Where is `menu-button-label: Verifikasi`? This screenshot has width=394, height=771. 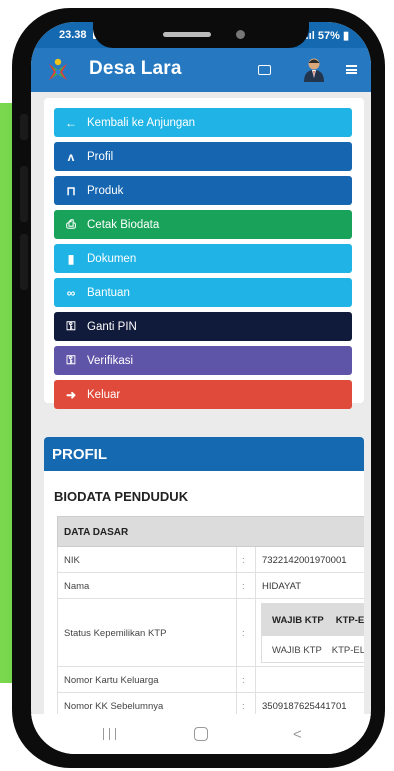
menu-button-label: Verifikasi is located at coordinates (110, 360).